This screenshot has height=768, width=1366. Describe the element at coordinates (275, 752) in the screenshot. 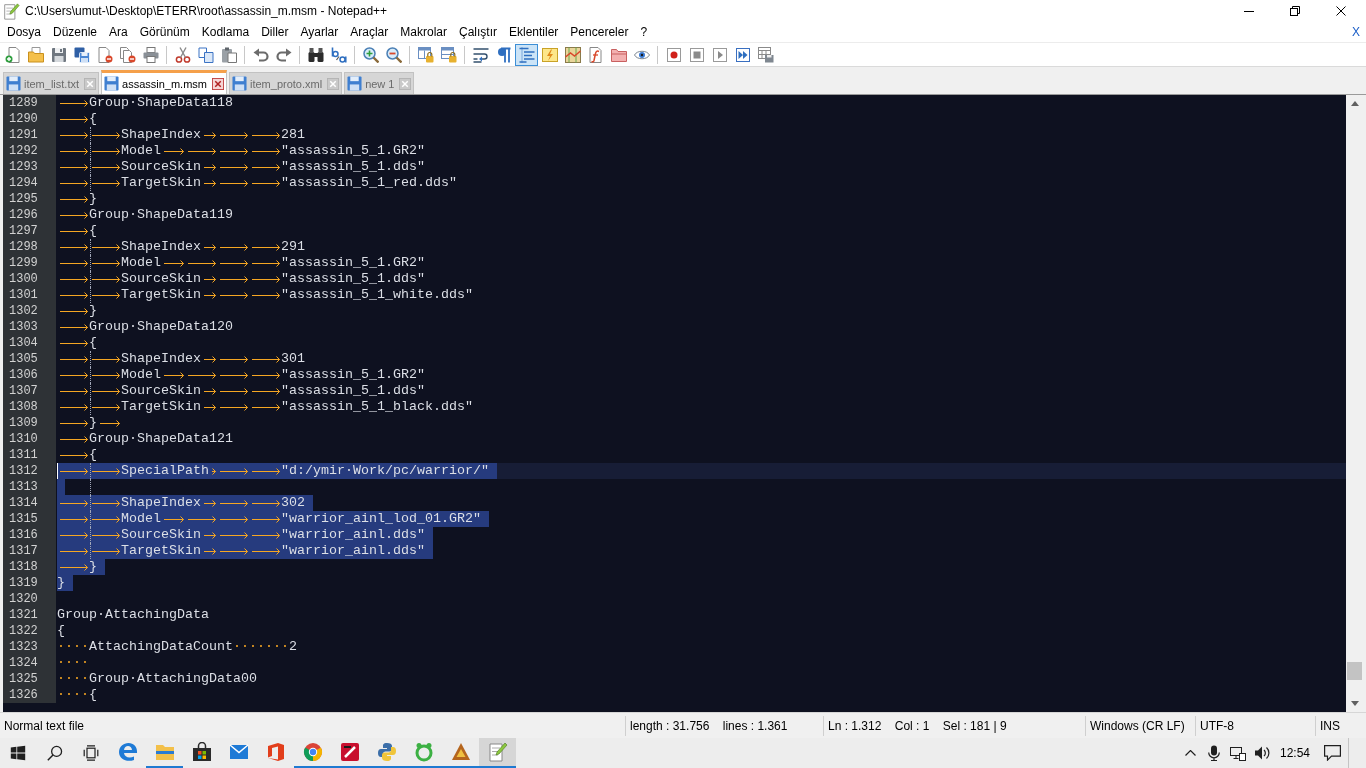

I see `bracket-logo-icon` at that location.